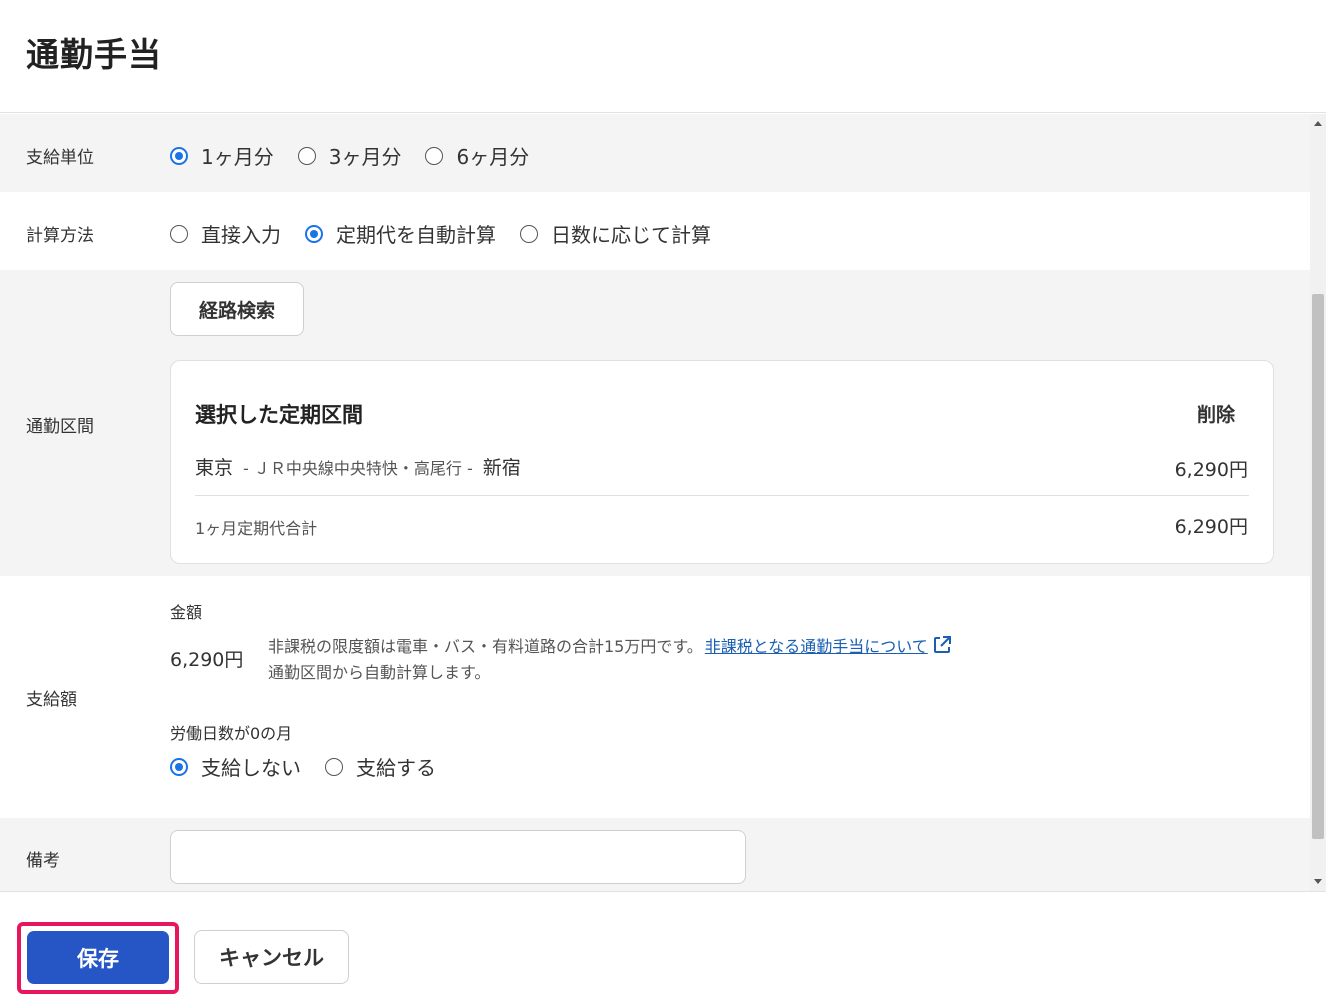 The width and height of the screenshot is (1326, 1005). I want to click on card-title: 選択した定期区間, so click(279, 415).